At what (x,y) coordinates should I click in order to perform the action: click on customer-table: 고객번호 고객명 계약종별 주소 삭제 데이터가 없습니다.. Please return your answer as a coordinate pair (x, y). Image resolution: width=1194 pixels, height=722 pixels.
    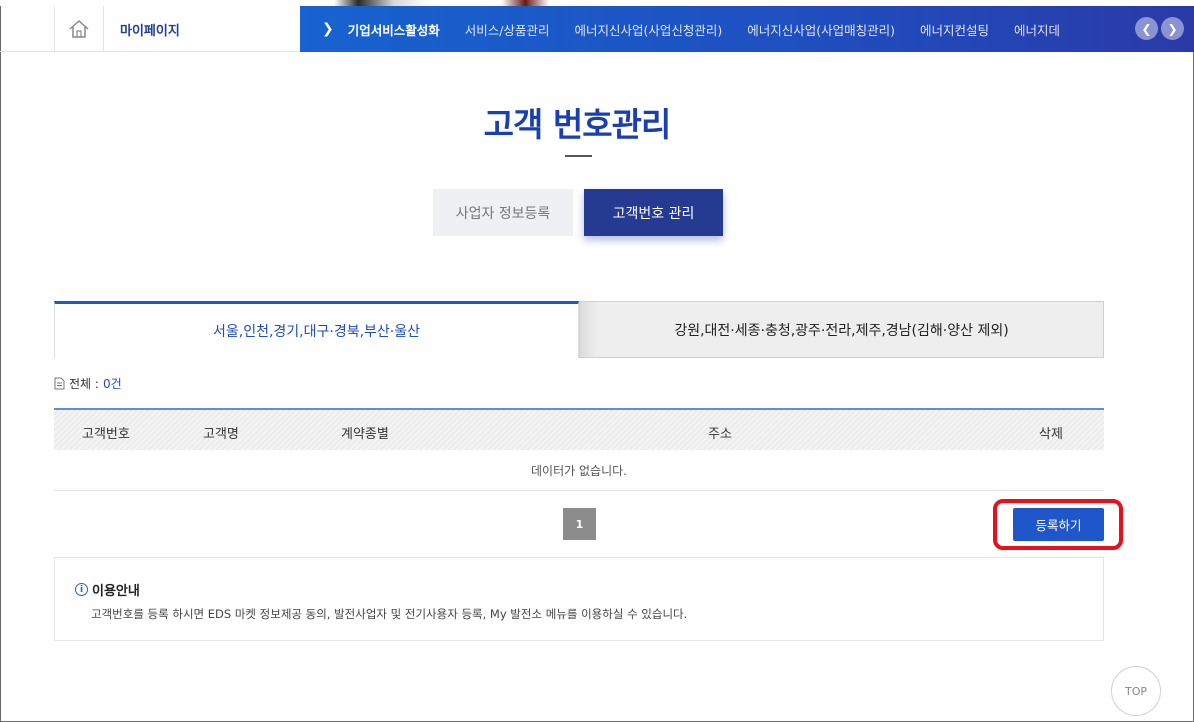
    Looking at the image, I should click on (579, 449).